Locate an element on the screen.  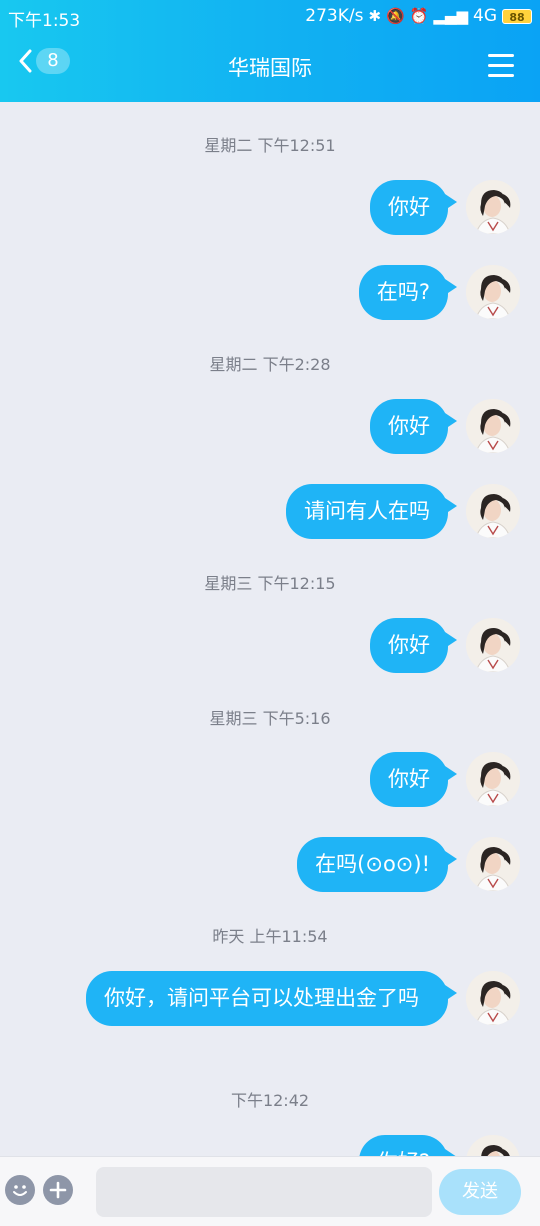
status-time: 下午1:53 is located at coordinates (44, 21).